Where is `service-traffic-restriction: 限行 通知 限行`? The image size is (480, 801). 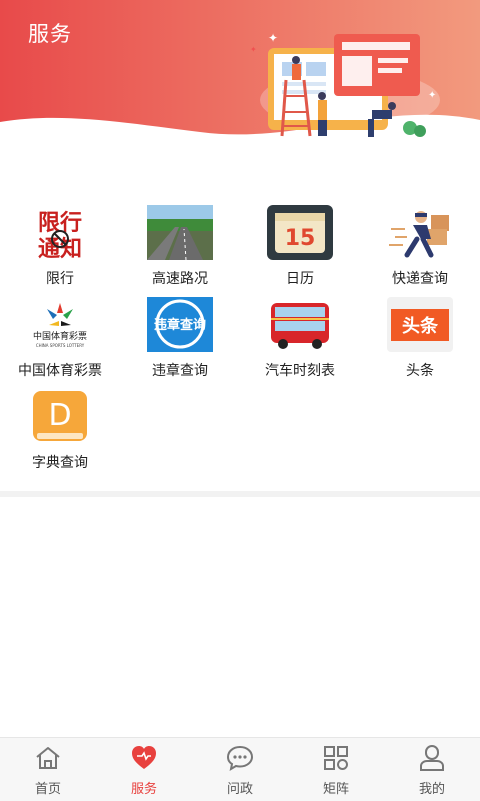
service-traffic-restriction: 限行 通知 限行 is located at coordinates (60, 246).